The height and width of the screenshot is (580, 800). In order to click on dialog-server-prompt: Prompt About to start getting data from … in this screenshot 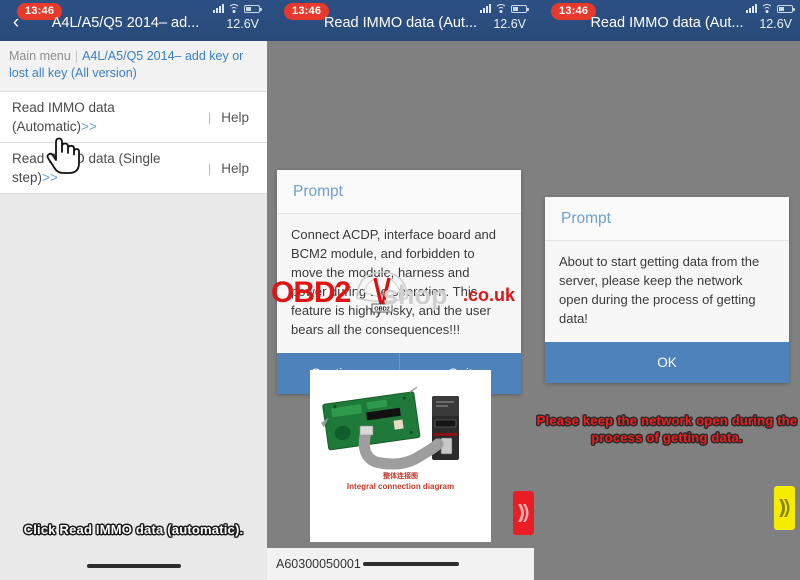, I will do `click(667, 290)`.